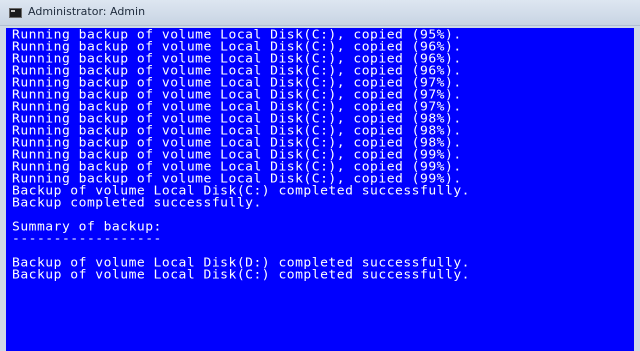 The height and width of the screenshot is (351, 640). I want to click on console-line: Backup completed successfully., so click(137, 203).